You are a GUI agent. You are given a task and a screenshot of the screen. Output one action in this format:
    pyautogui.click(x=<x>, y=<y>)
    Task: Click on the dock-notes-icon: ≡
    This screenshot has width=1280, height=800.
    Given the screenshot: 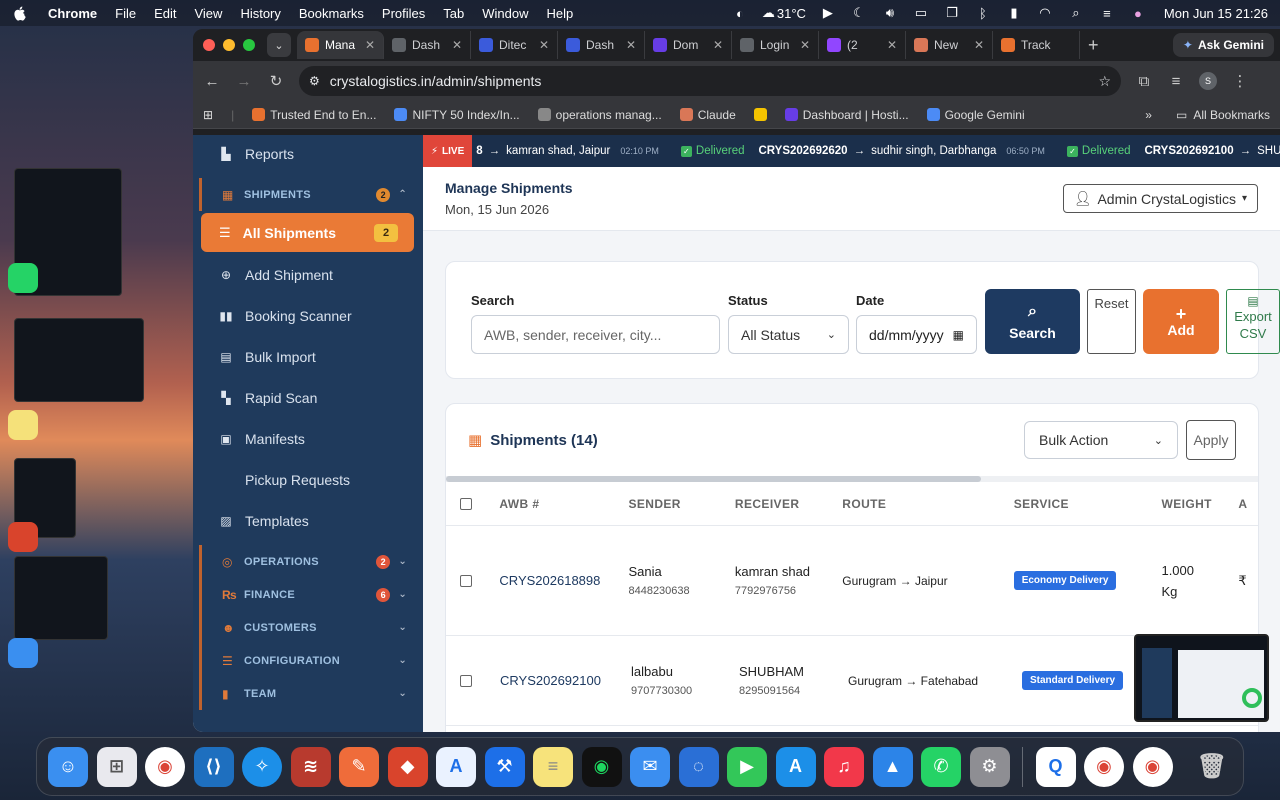 What is the action you would take?
    pyautogui.click(x=553, y=766)
    